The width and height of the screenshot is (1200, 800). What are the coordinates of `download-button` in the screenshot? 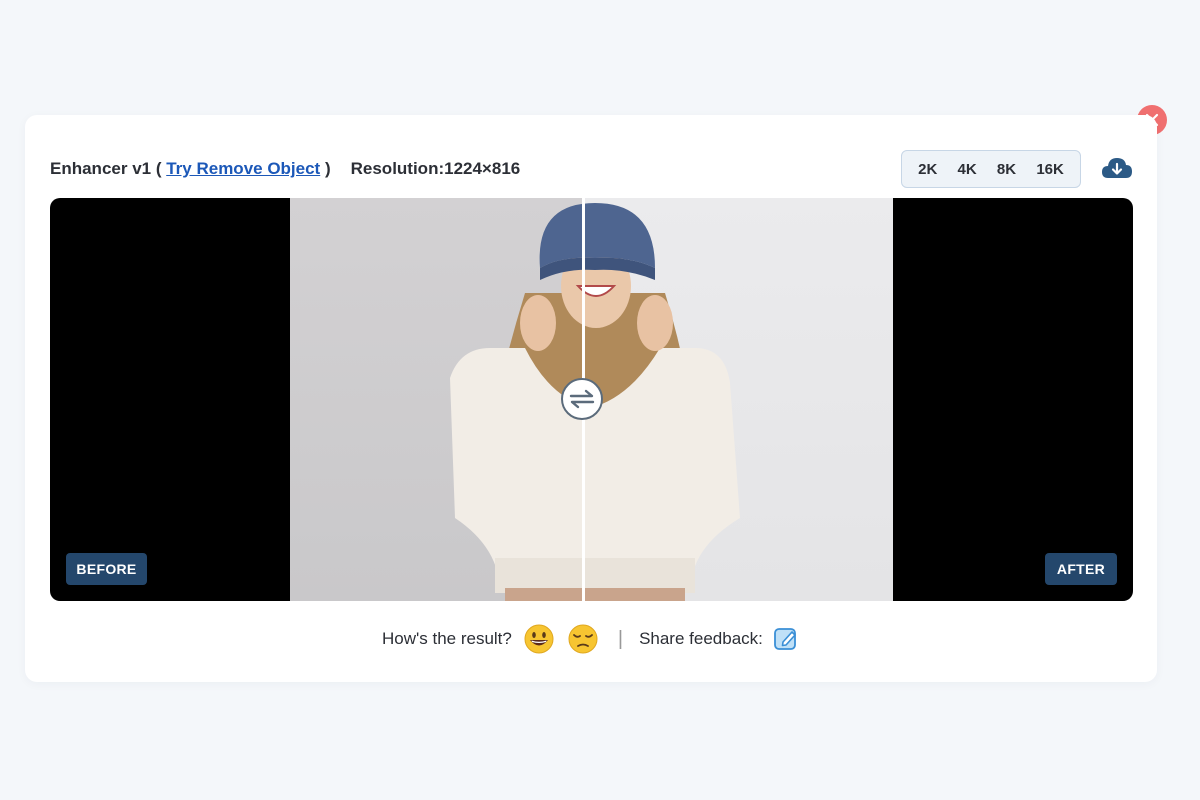 It's located at (1117, 169).